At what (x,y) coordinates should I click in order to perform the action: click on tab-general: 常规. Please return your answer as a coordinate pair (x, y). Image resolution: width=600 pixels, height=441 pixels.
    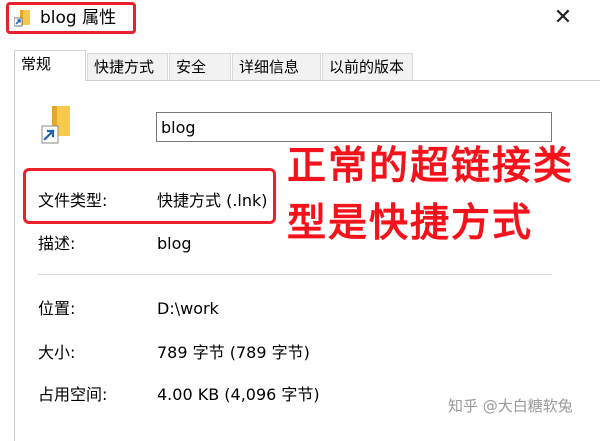
    Looking at the image, I should click on (50, 65).